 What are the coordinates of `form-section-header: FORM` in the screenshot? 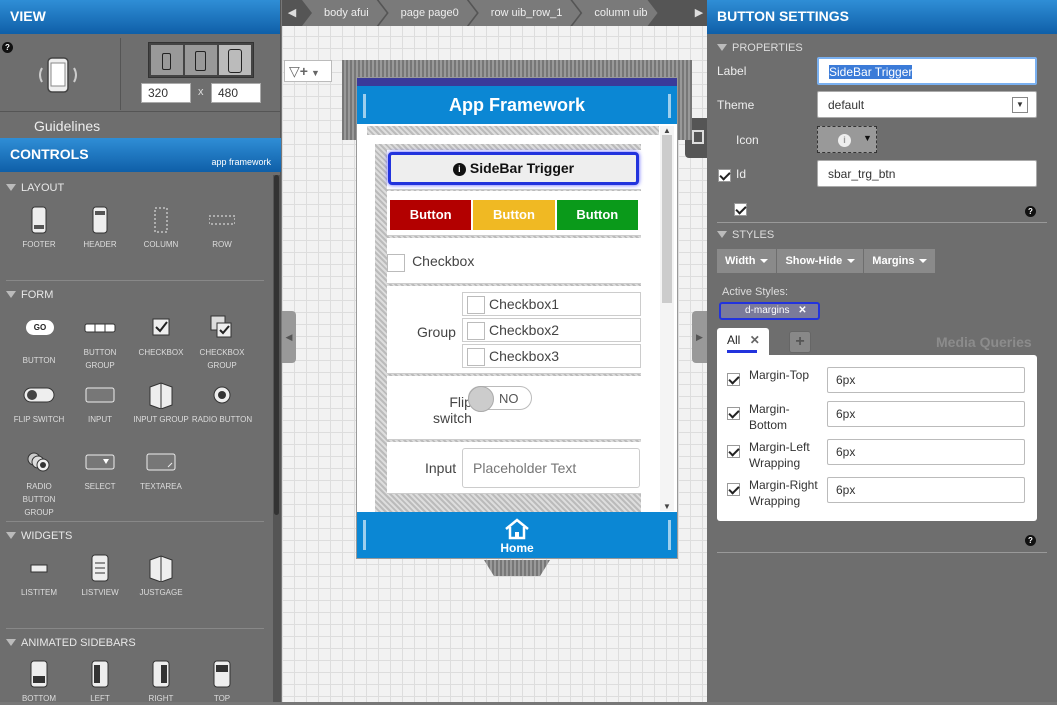 It's located at (29, 295).